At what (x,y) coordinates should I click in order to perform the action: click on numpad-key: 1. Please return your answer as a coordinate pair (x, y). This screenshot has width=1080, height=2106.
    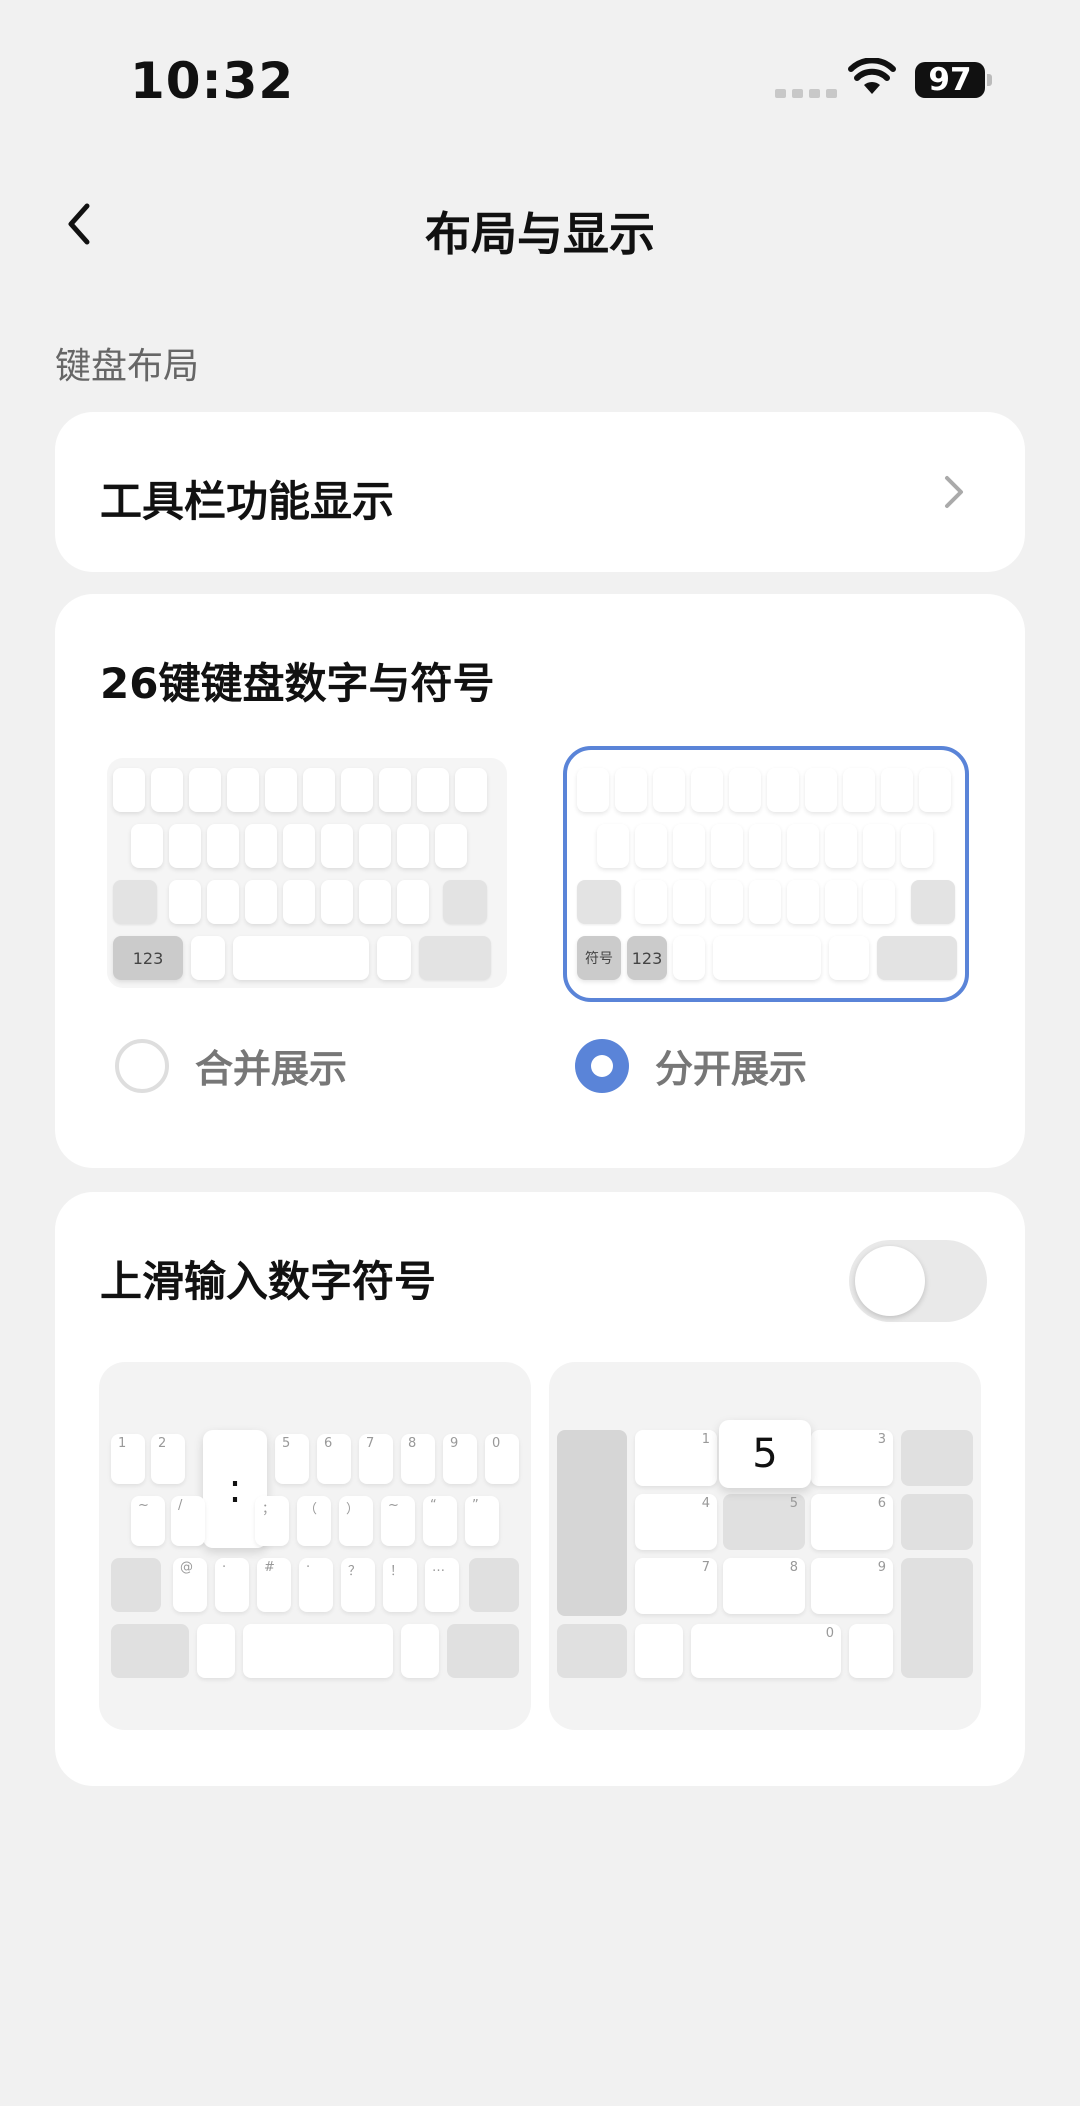
    Looking at the image, I should click on (676, 1458).